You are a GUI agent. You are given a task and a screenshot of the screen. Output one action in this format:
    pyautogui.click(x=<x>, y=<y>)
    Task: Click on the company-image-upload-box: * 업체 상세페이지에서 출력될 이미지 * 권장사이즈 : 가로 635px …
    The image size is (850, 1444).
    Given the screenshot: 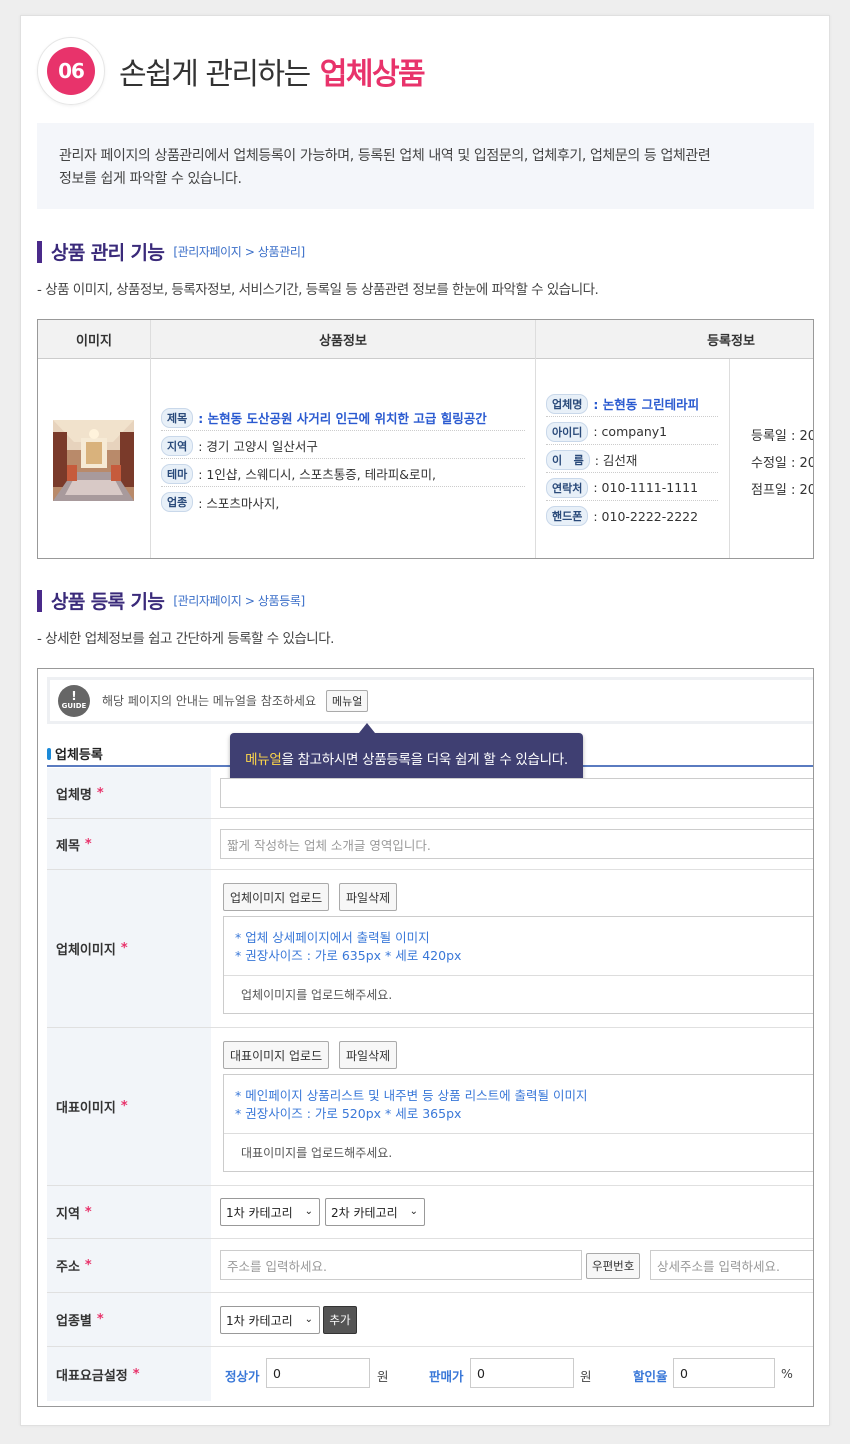 What is the action you would take?
    pyautogui.click(x=518, y=965)
    